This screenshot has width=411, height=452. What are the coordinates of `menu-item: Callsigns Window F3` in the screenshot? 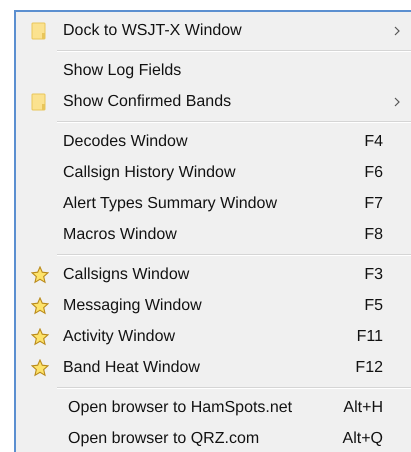 It's located at (213, 274).